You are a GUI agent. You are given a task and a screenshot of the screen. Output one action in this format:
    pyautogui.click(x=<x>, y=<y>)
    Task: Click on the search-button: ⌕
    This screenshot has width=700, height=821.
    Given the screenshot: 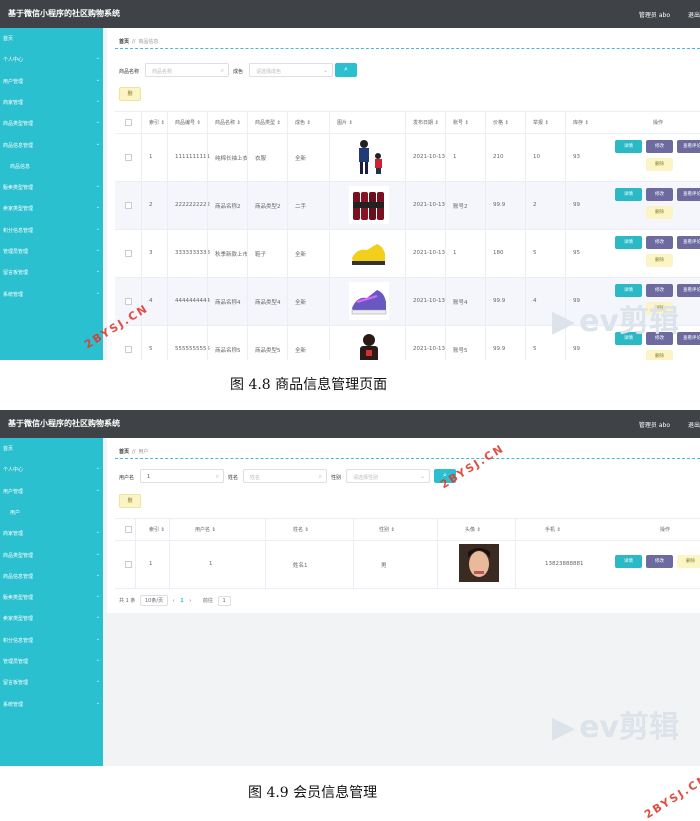 What is the action you would take?
    pyautogui.click(x=346, y=70)
    